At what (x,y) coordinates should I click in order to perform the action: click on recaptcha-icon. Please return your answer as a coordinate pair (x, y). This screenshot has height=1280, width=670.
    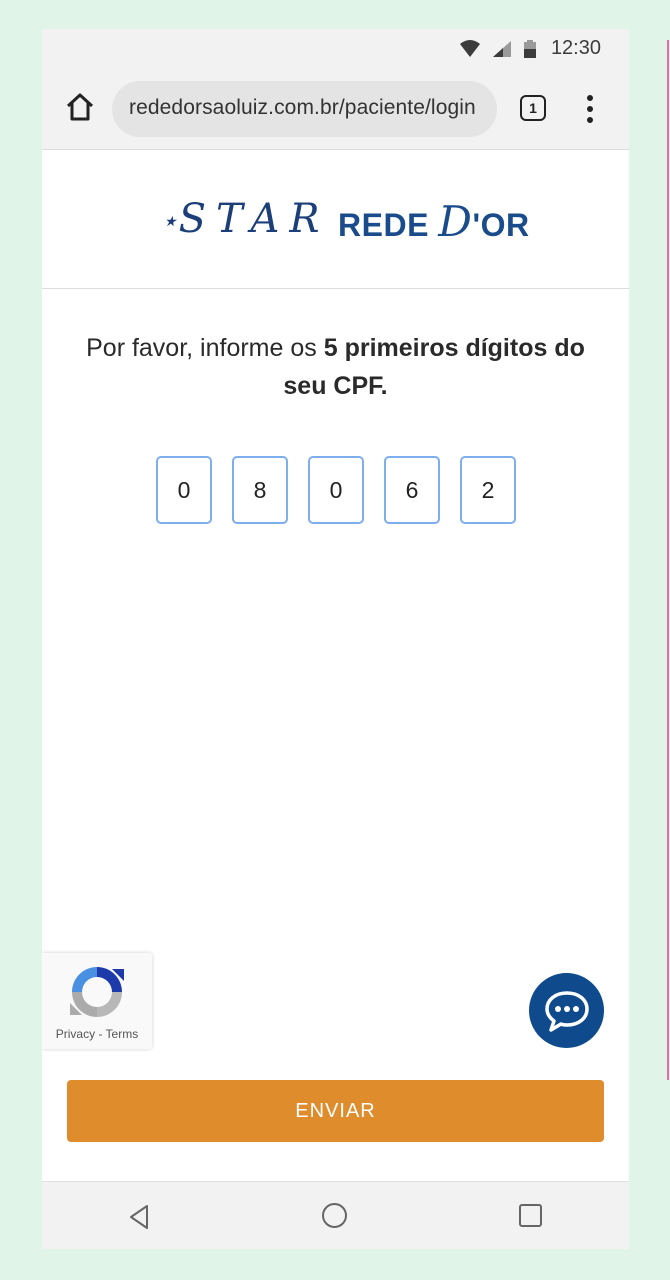
    Looking at the image, I should click on (97, 992).